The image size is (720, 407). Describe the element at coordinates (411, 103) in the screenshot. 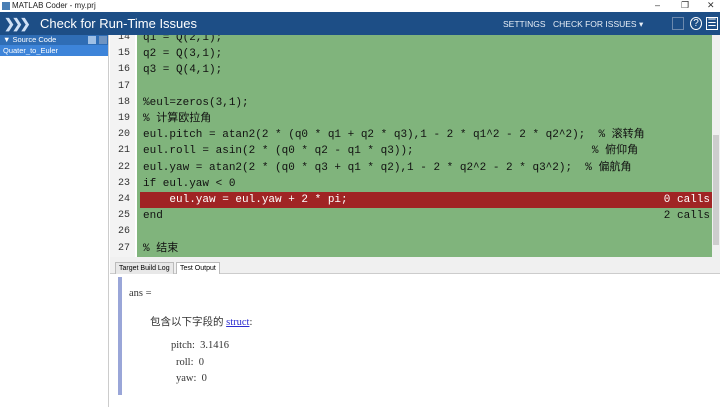

I see `code-line: 18 %eul=zeros(3,1);` at that location.